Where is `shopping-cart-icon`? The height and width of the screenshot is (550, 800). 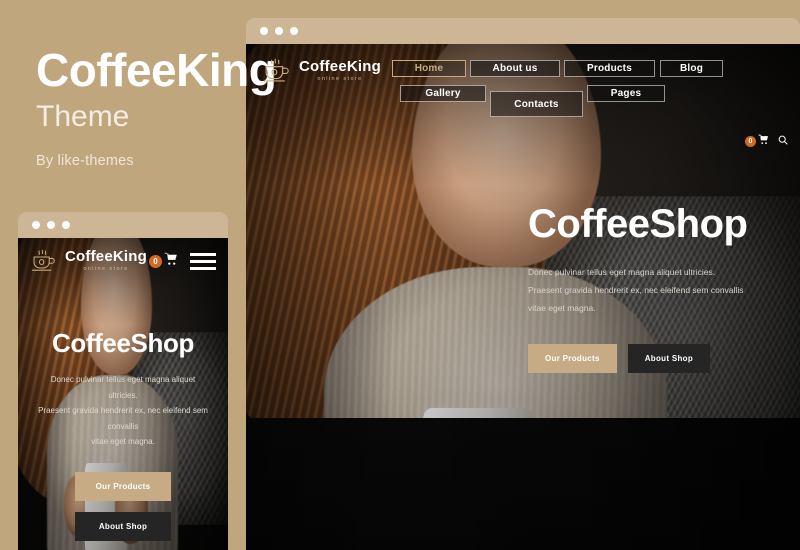 shopping-cart-icon is located at coordinates (763, 141).